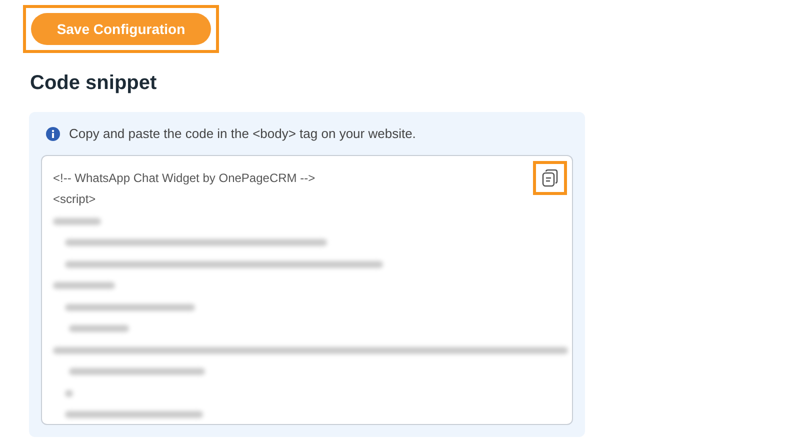  I want to click on copy-icon, so click(550, 178).